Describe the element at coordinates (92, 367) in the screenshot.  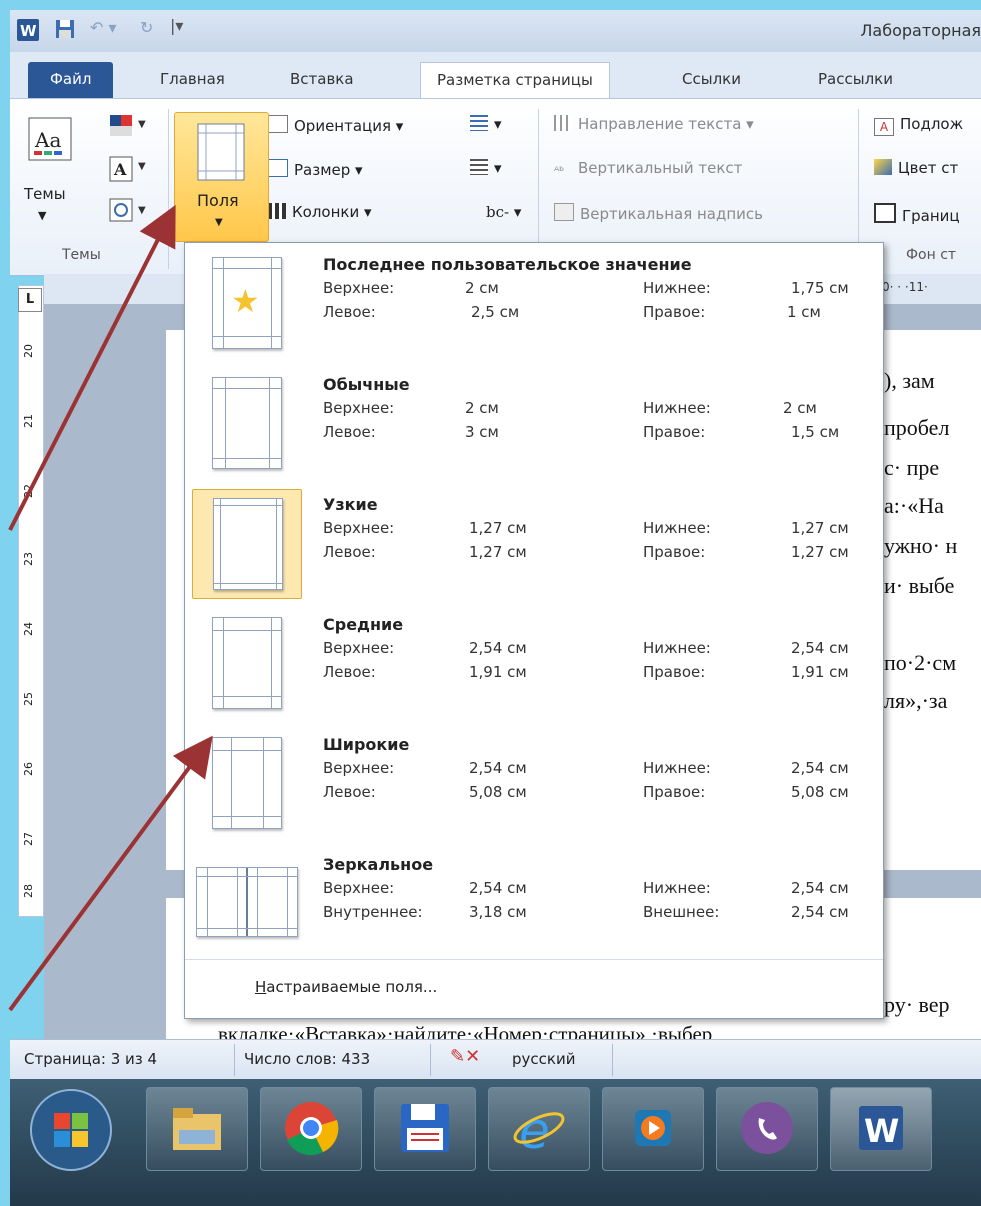
I see `arrow-to-margins-button` at that location.